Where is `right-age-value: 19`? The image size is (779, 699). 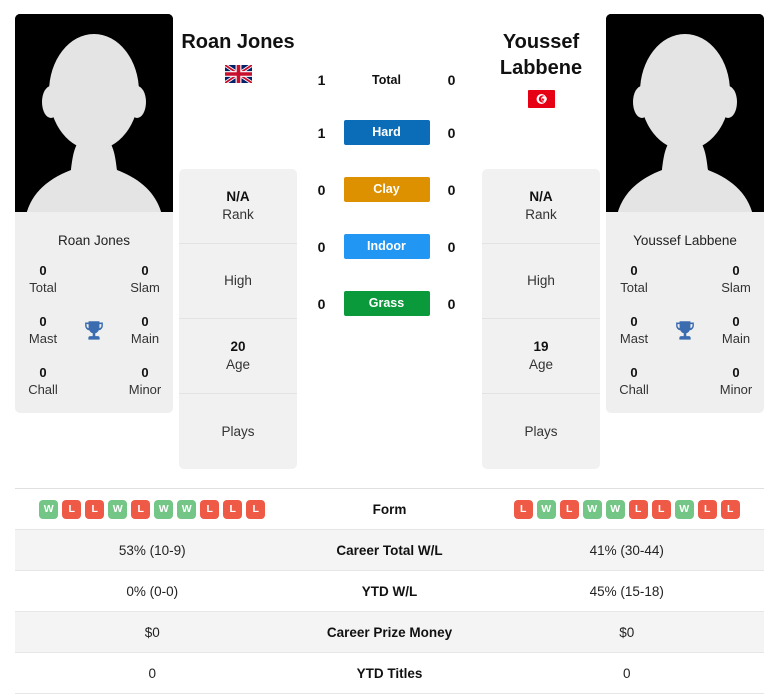 right-age-value: 19 is located at coordinates (541, 347).